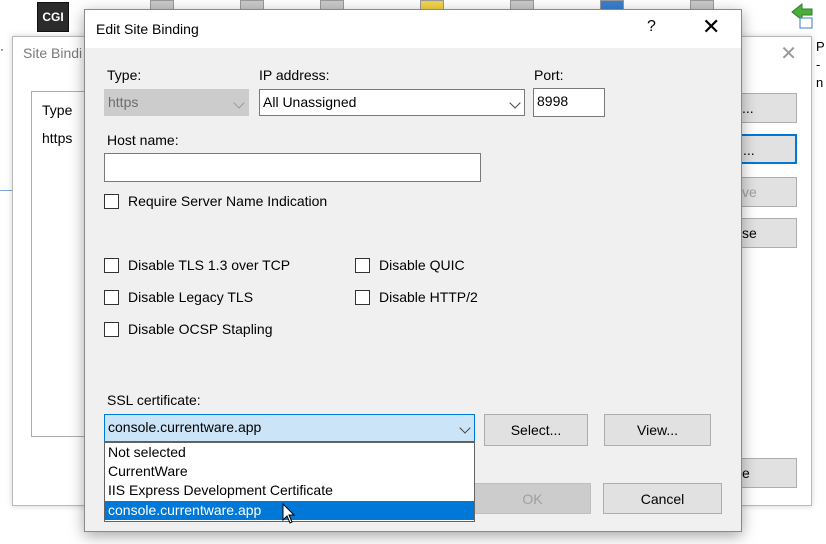 The image size is (826, 544). What do you see at coordinates (294, 75) in the screenshot?
I see `ip-address-label: IP address:` at bounding box center [294, 75].